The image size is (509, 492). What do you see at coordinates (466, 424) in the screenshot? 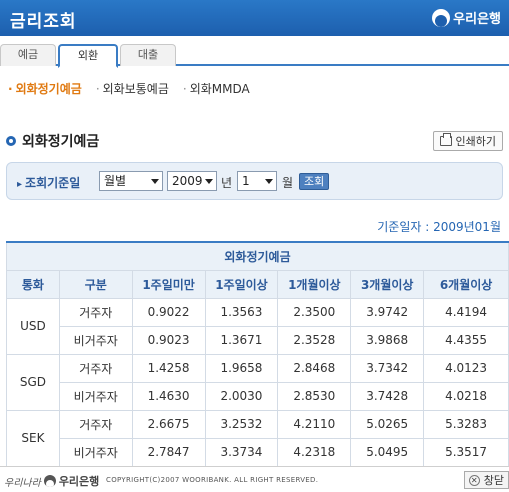
I see `rate-cell: 5.3283` at bounding box center [466, 424].